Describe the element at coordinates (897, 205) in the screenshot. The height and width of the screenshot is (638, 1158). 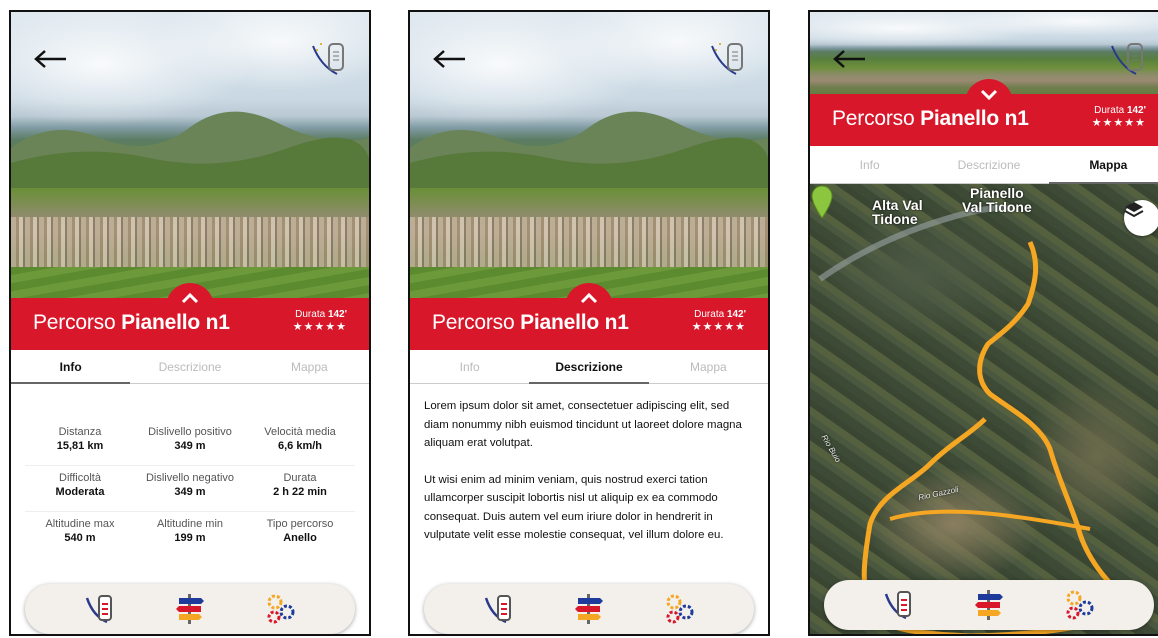
I see `map-label-line: Alta Val` at that location.